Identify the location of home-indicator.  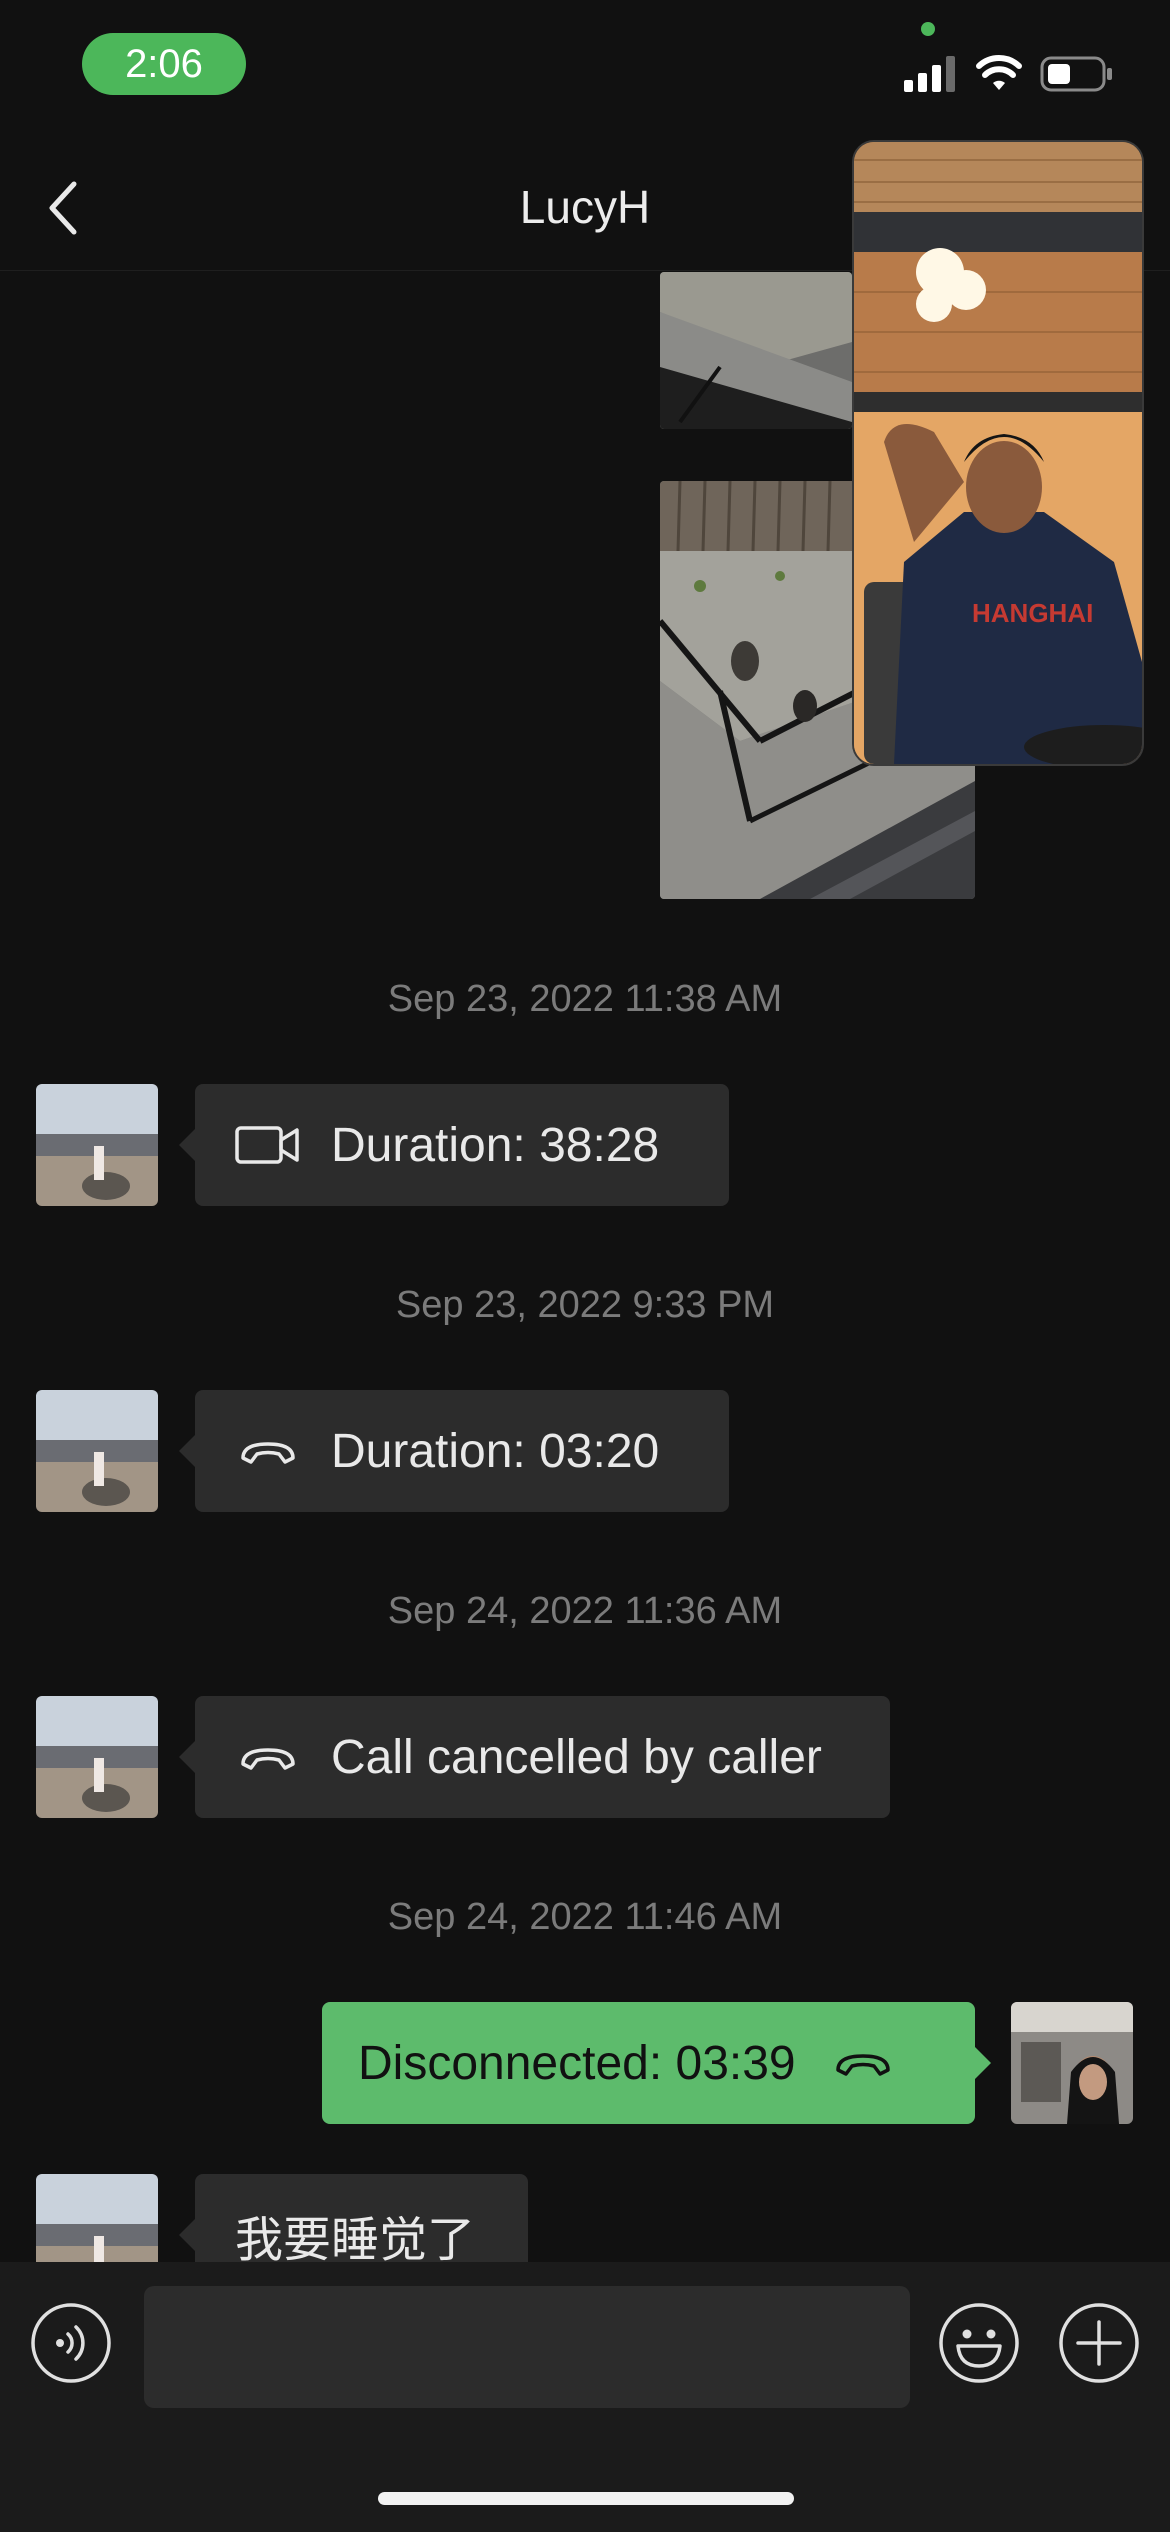
(586, 2498).